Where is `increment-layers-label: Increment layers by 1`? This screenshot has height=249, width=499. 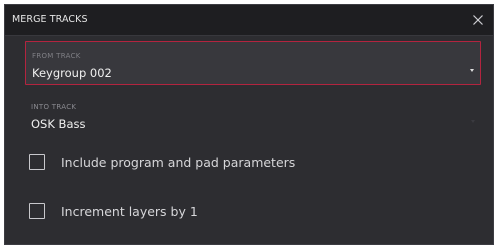 increment-layers-label: Increment layers by 1 is located at coordinates (129, 211).